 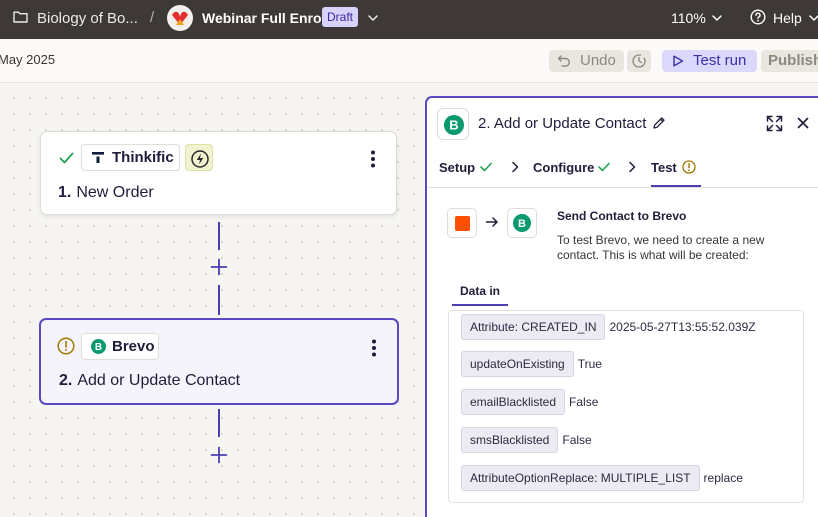 I want to click on arrow-right-icon, so click(x=491, y=222).